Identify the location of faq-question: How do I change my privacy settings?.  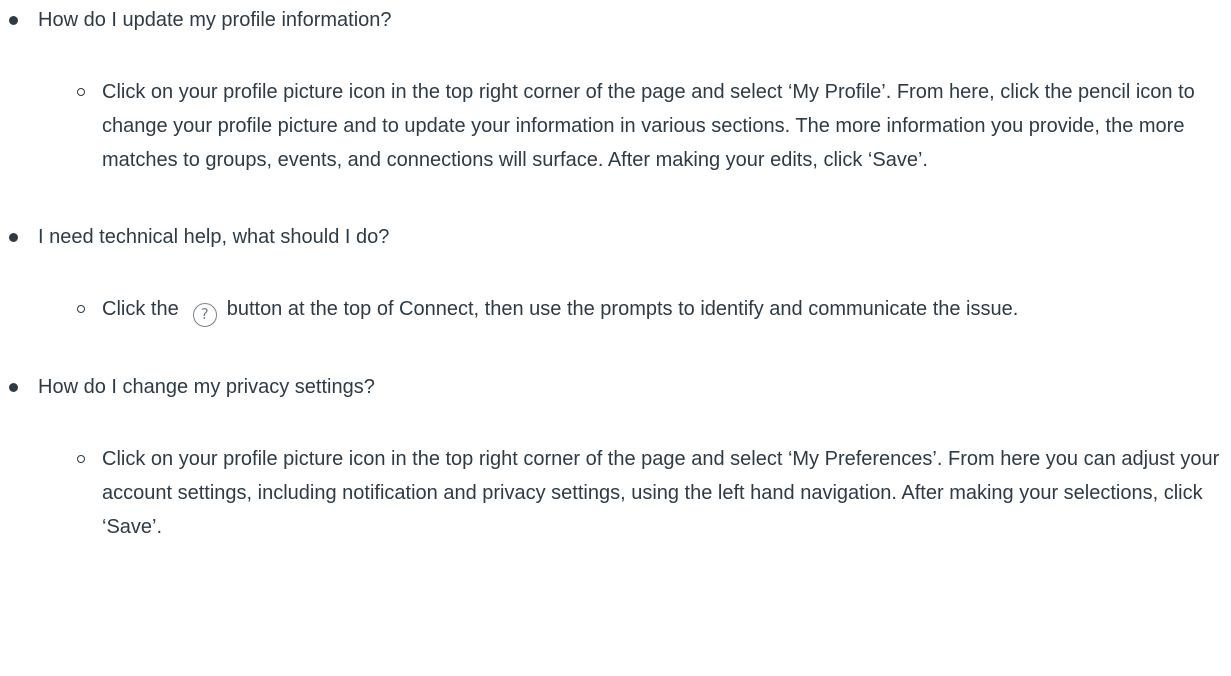
(206, 387).